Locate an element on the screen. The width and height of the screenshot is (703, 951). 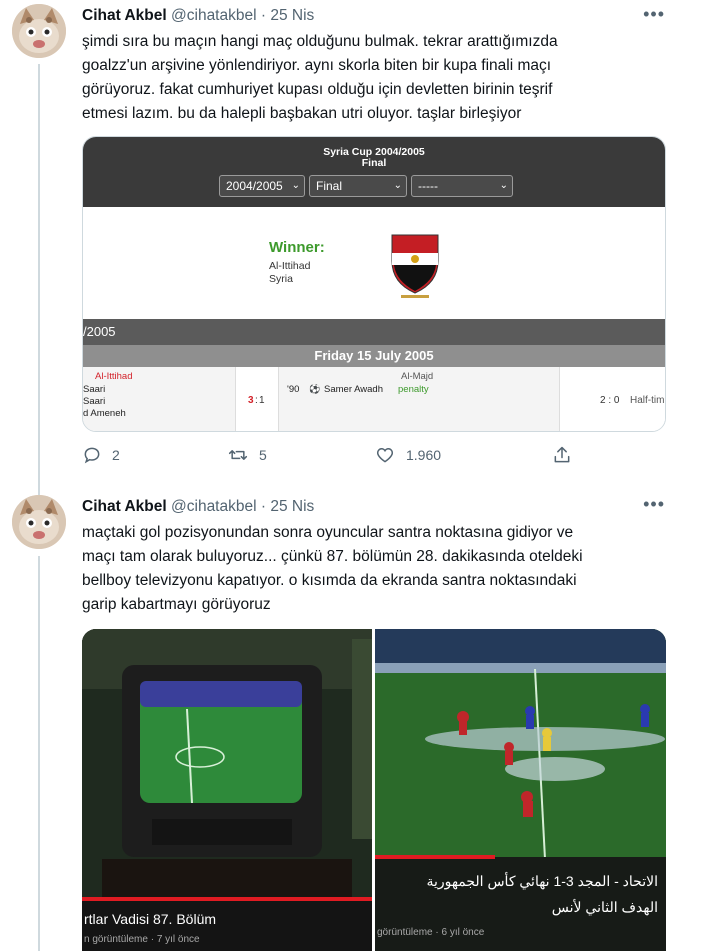
next-match-box: 2 : 0 Half-tim is located at coordinates (612, 399).